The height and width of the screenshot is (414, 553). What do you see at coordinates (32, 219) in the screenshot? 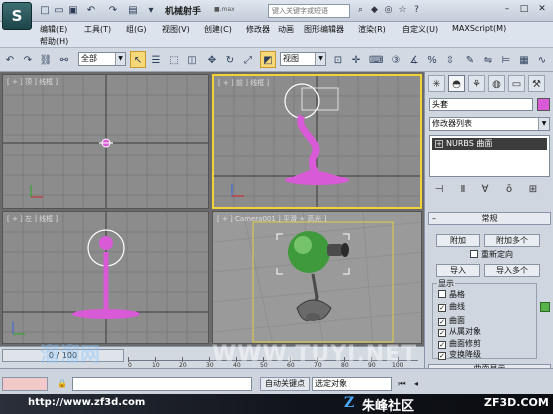
I see `viewport-label: [ + ] 左 ] 线框 ]` at bounding box center [32, 219].